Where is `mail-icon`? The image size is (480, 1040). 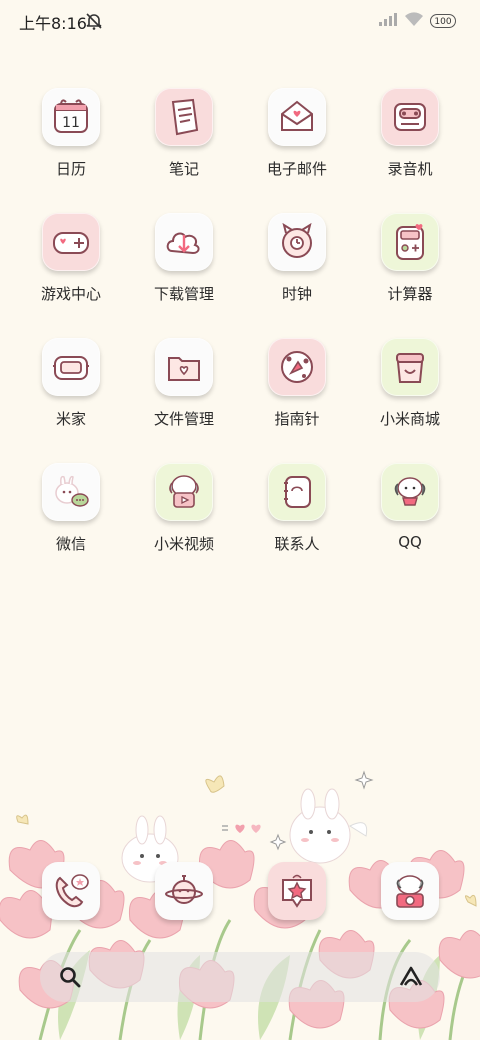
mail-icon is located at coordinates (297, 117).